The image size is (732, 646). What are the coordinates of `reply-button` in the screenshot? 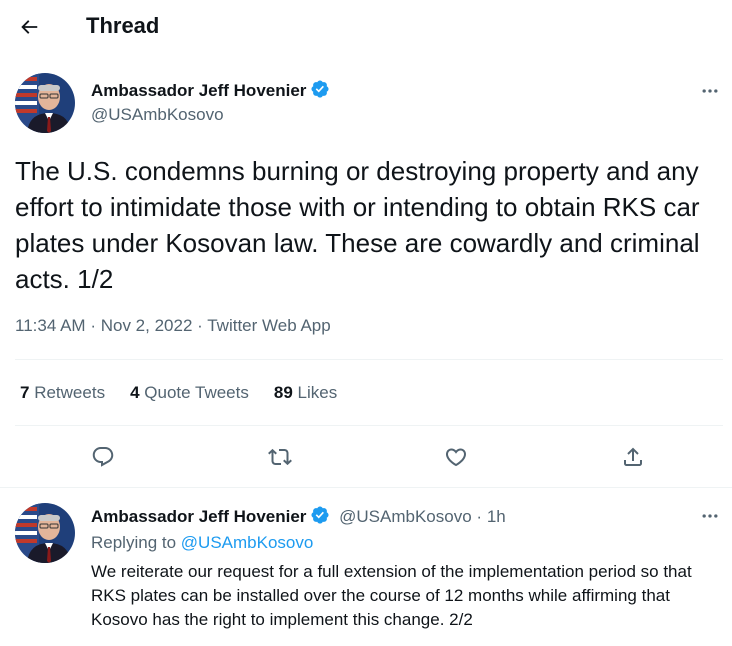 It's located at (103, 457).